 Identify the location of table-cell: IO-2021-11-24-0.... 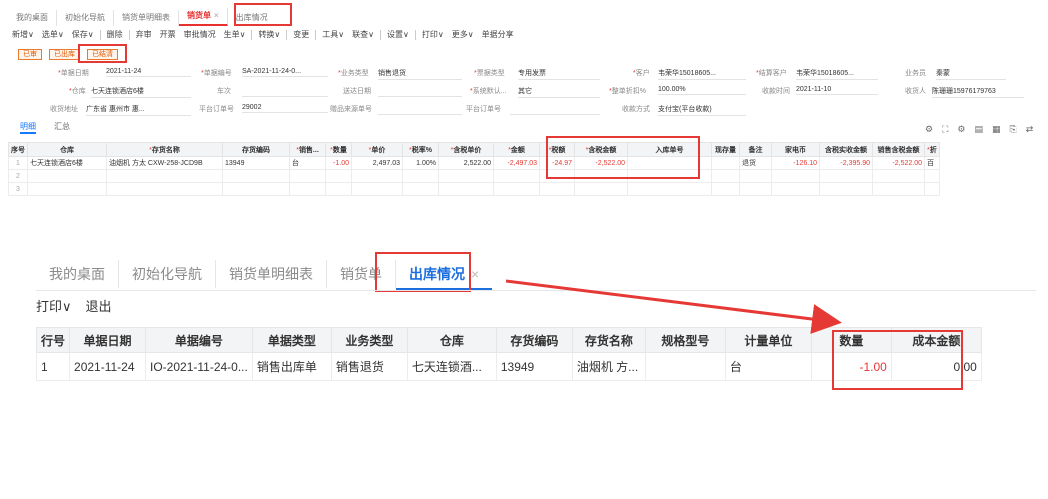
(199, 366).